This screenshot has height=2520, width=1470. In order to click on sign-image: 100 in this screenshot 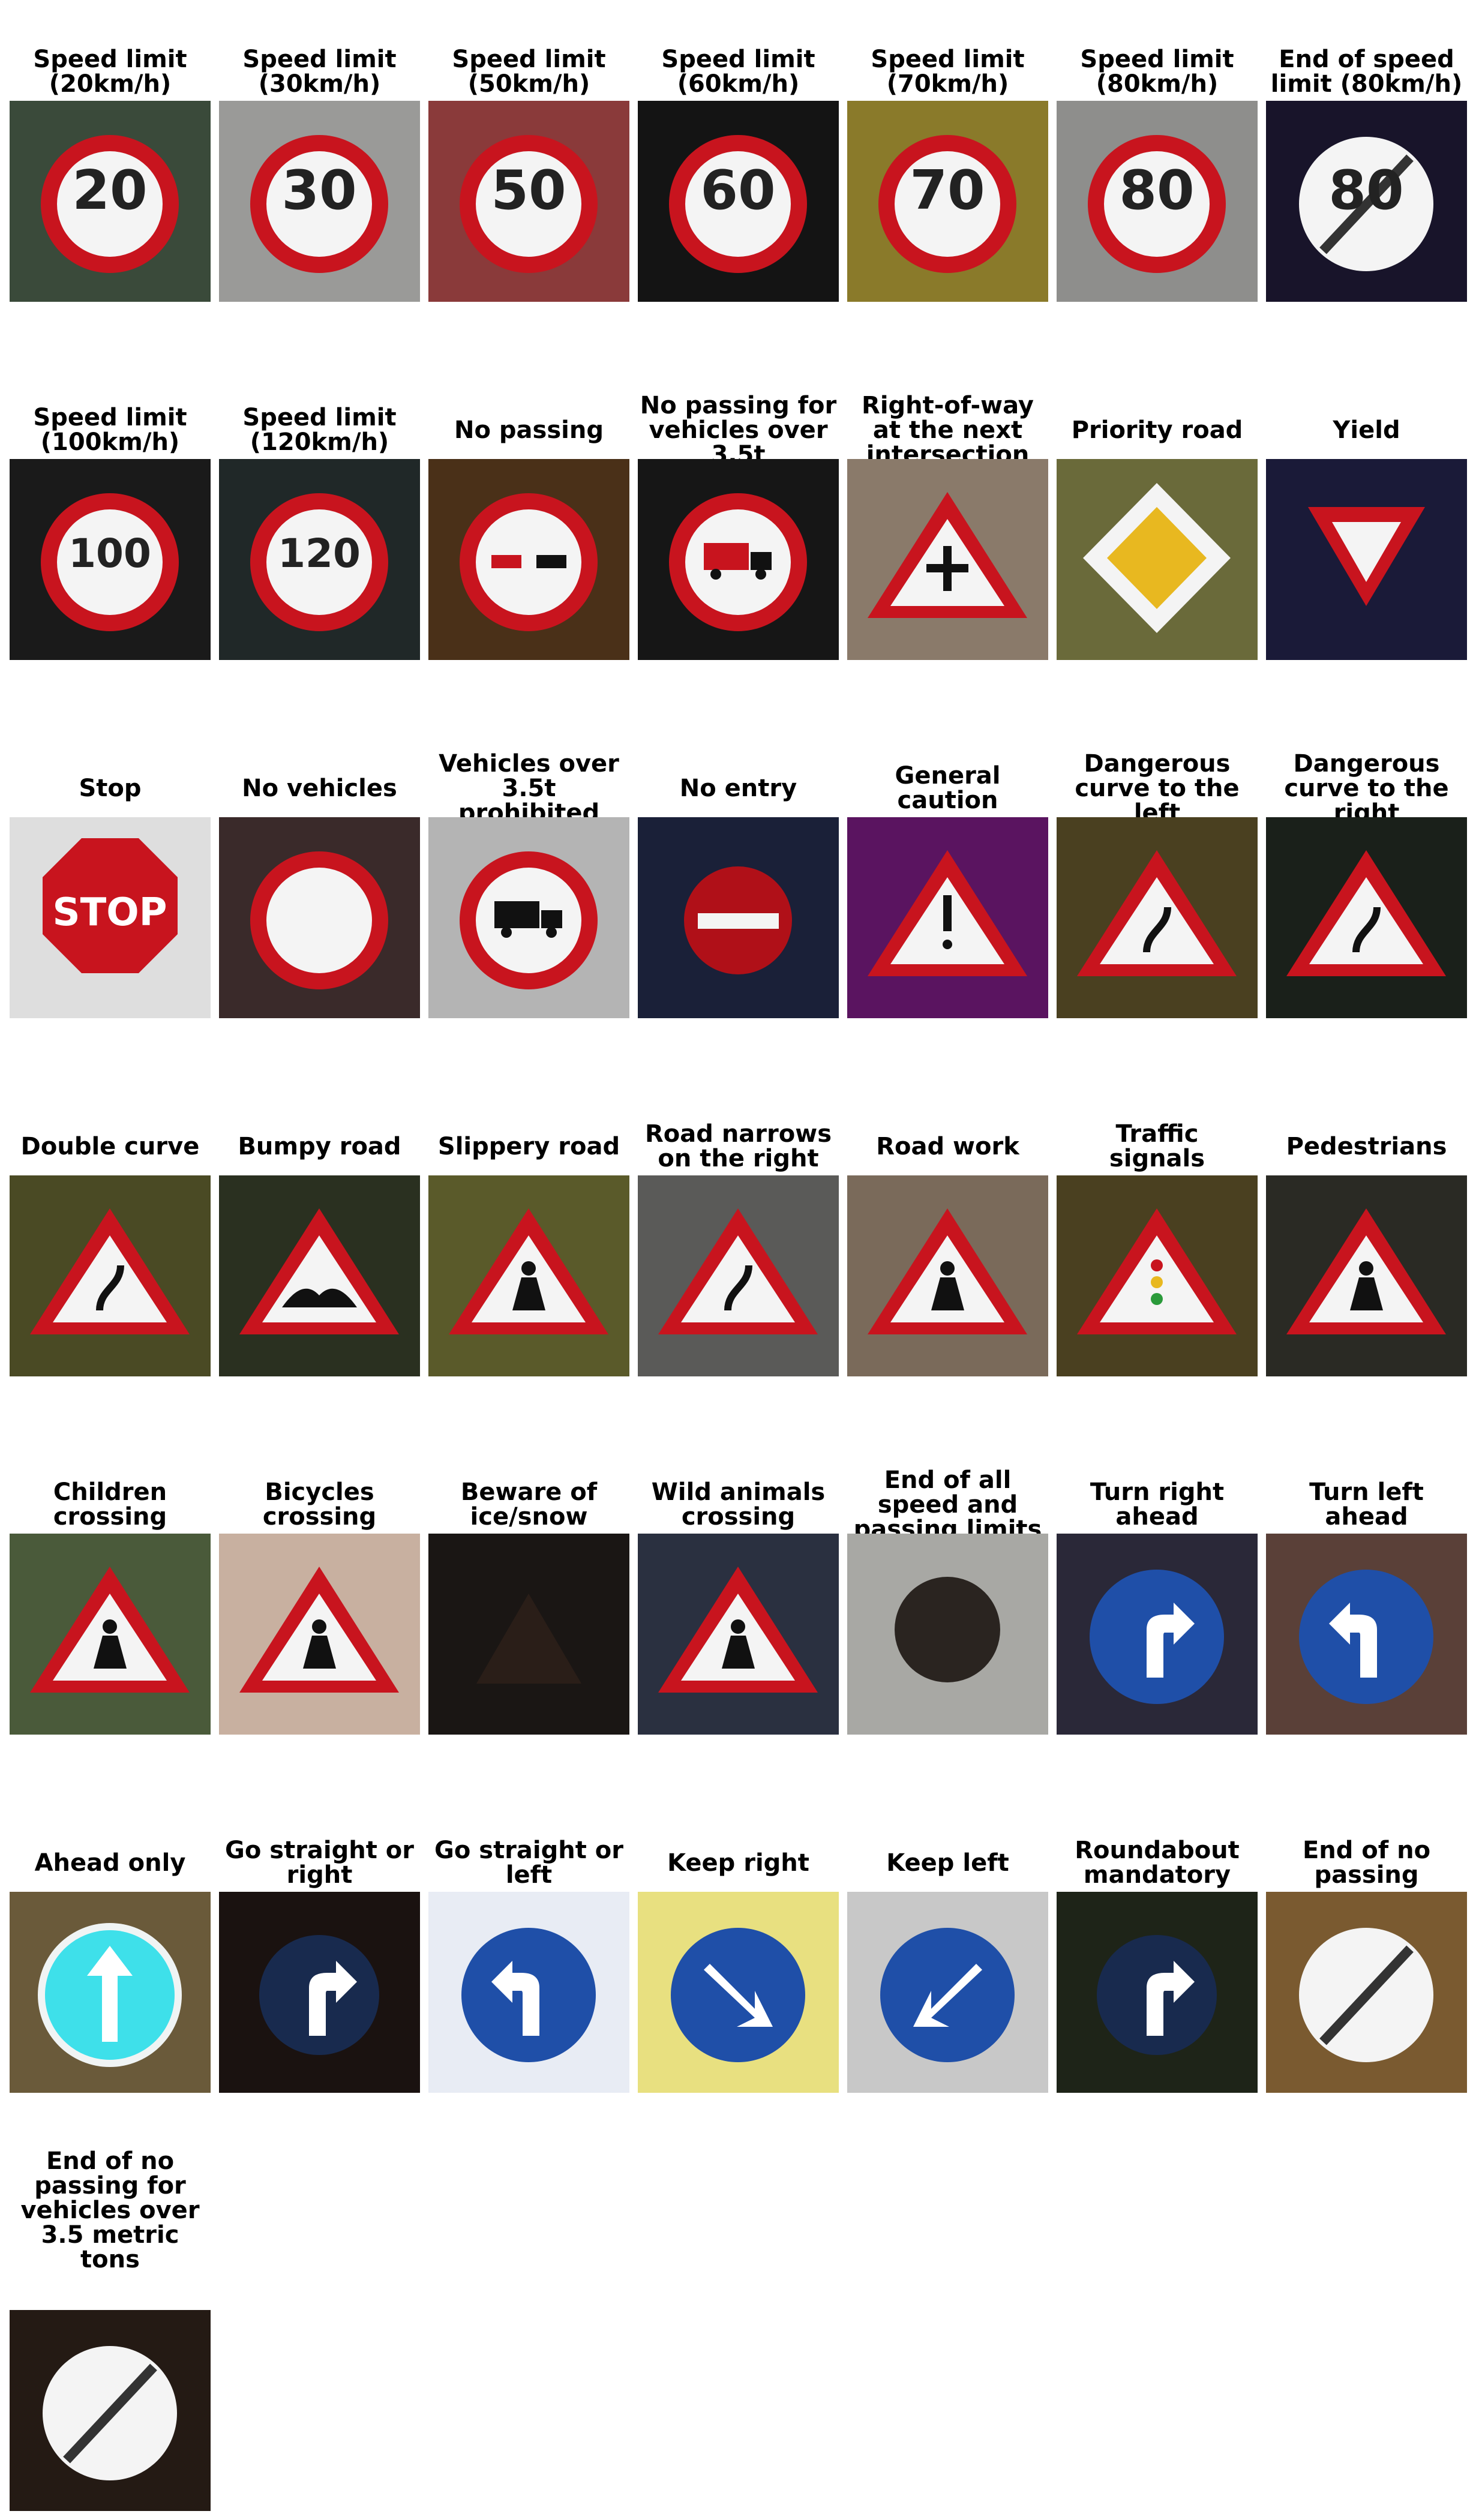, I will do `click(111, 559)`.